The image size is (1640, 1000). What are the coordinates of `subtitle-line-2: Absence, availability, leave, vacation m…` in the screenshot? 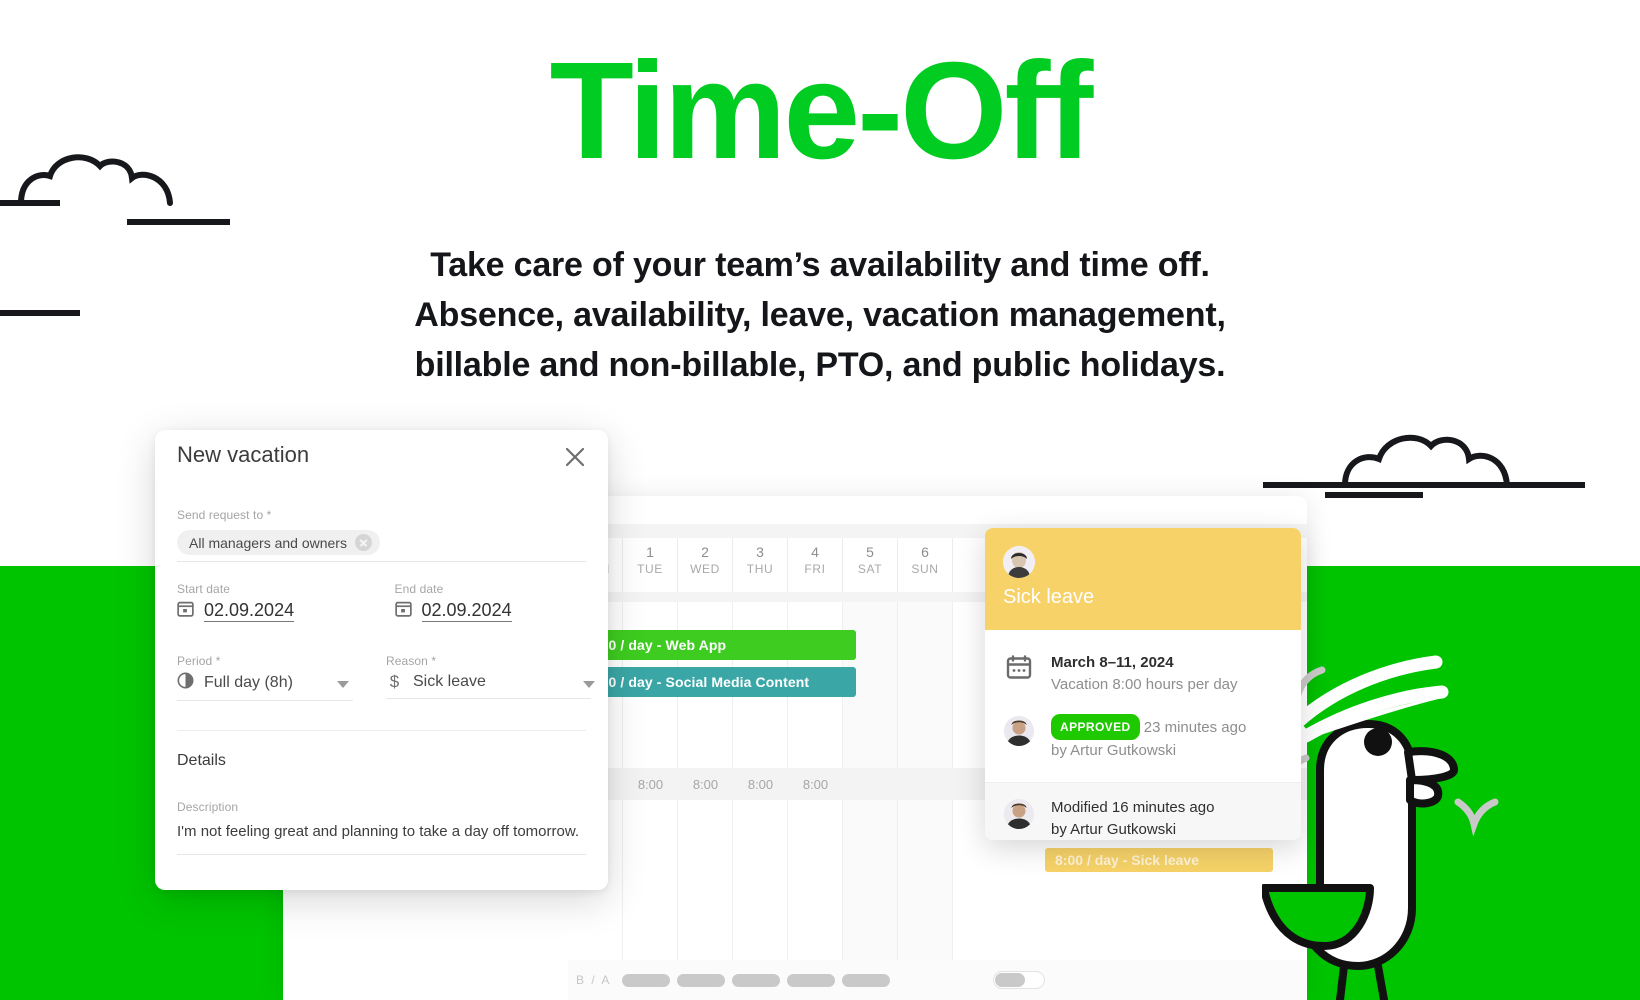 It's located at (820, 315).